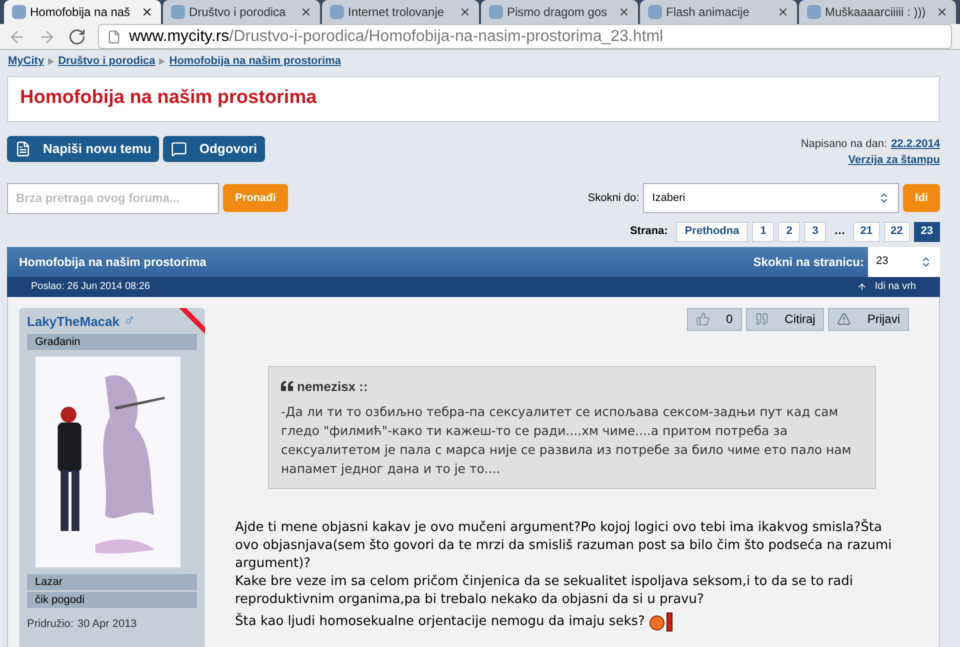 This screenshot has height=647, width=960. I want to click on previous-link: Prethodna, so click(712, 232).